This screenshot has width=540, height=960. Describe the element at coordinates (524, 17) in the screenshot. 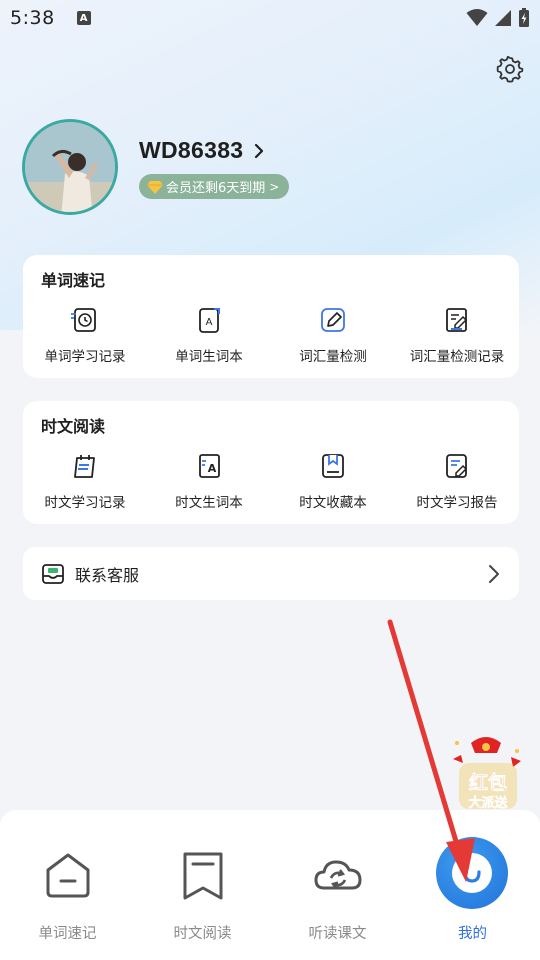

I see `battery-icon` at that location.